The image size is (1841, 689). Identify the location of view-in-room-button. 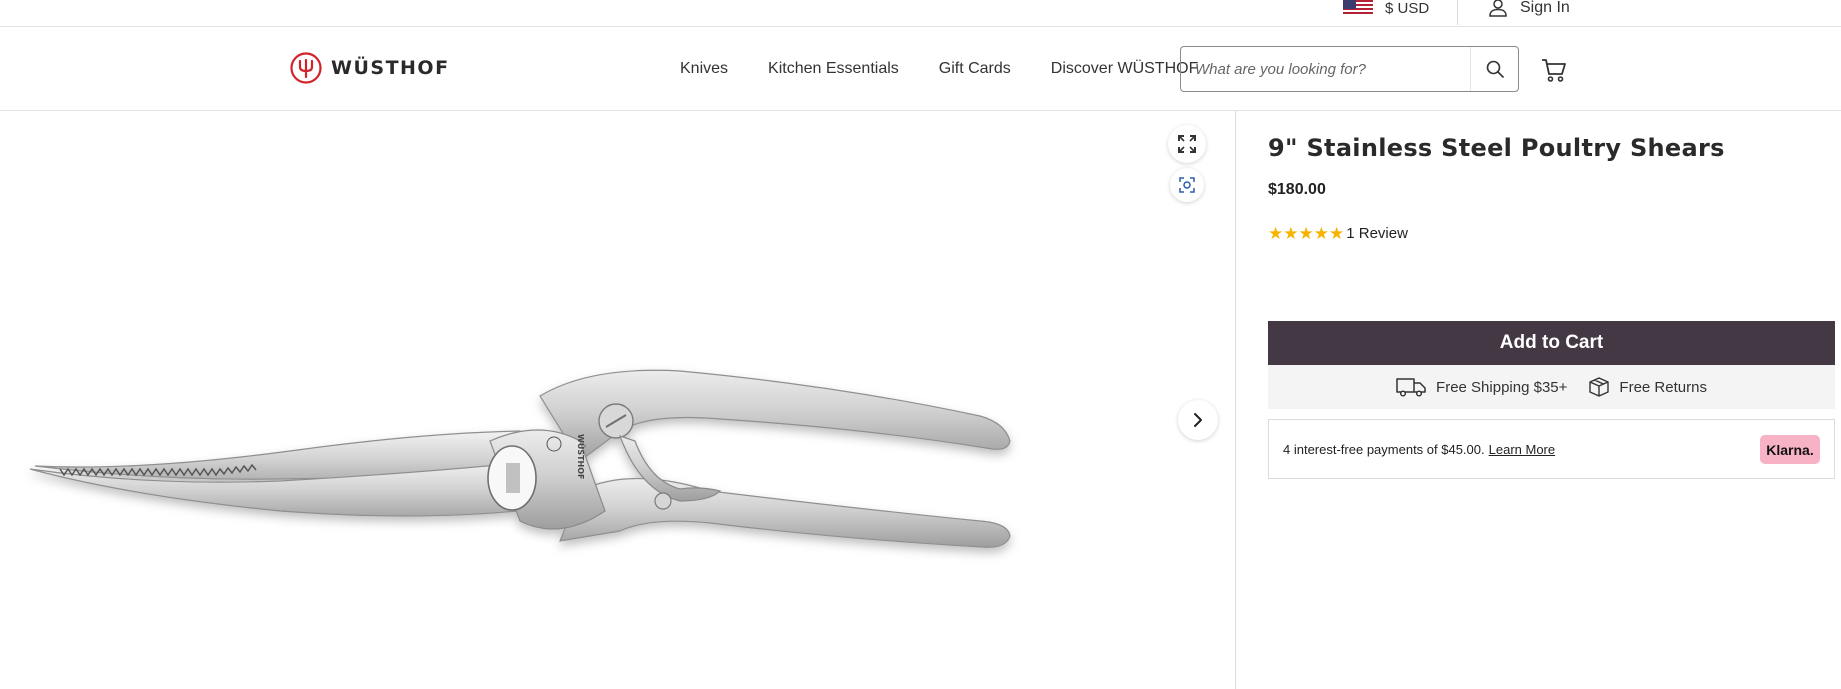
(1187, 185).